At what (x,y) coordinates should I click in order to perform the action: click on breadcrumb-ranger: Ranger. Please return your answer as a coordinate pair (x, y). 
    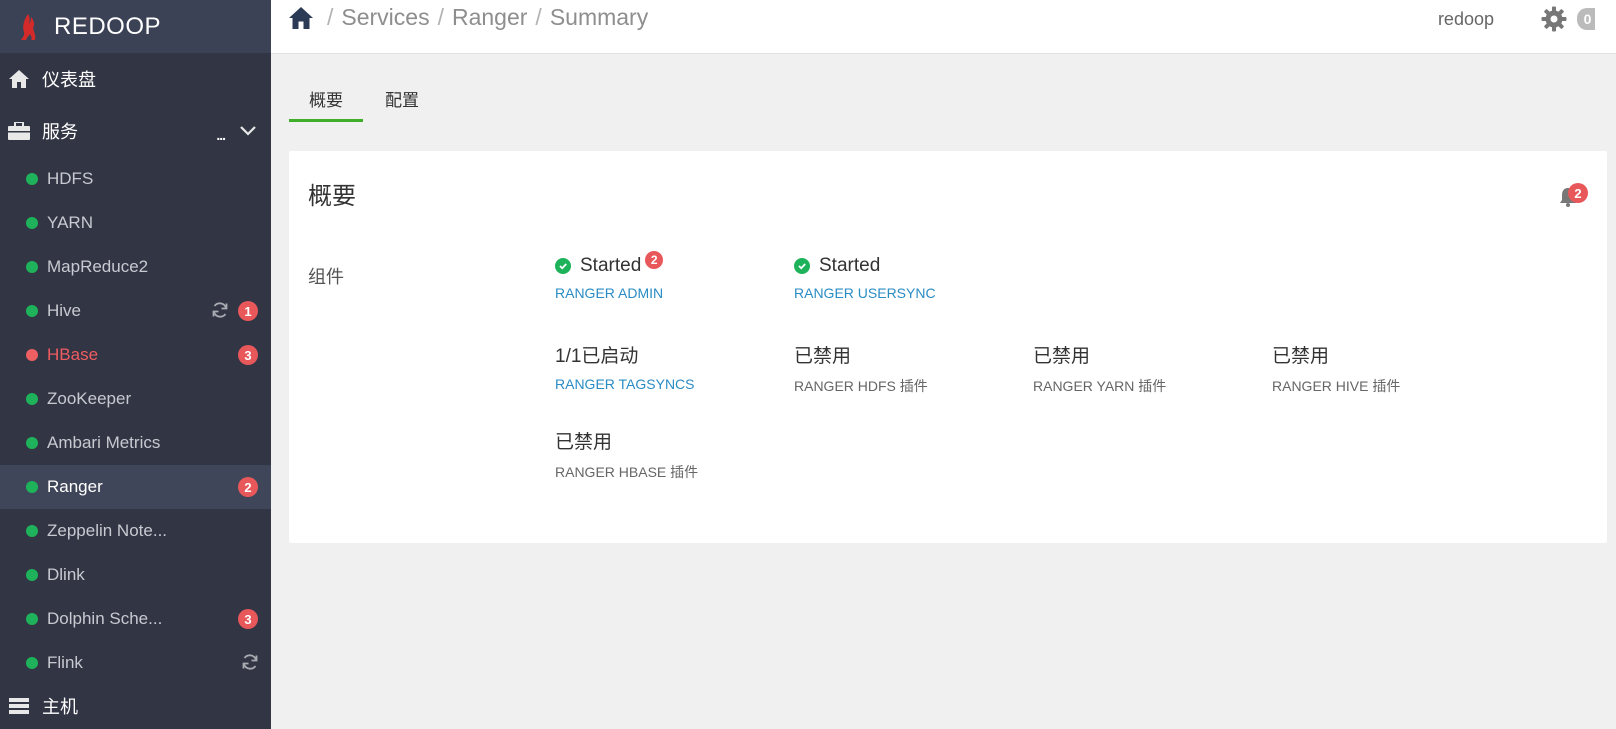
    Looking at the image, I should click on (489, 17).